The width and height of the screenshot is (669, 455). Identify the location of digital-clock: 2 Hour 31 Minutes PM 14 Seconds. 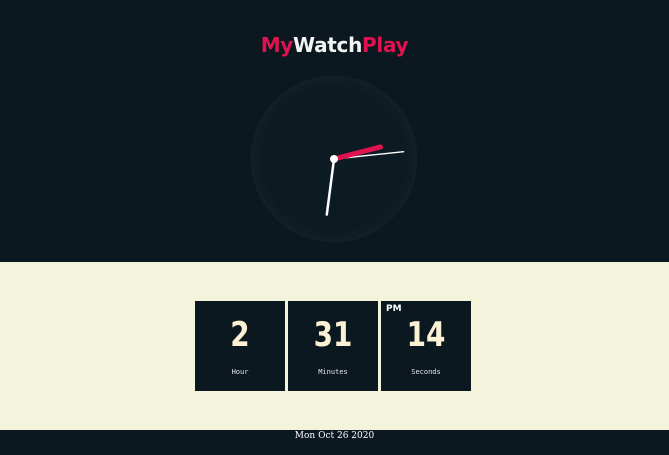
(335, 346).